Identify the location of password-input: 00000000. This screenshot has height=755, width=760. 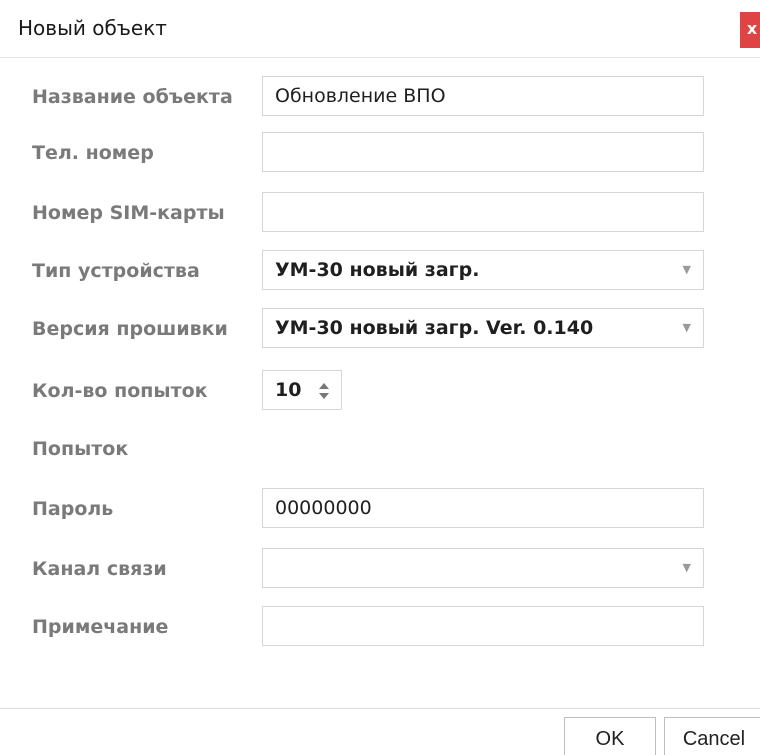
(483, 508).